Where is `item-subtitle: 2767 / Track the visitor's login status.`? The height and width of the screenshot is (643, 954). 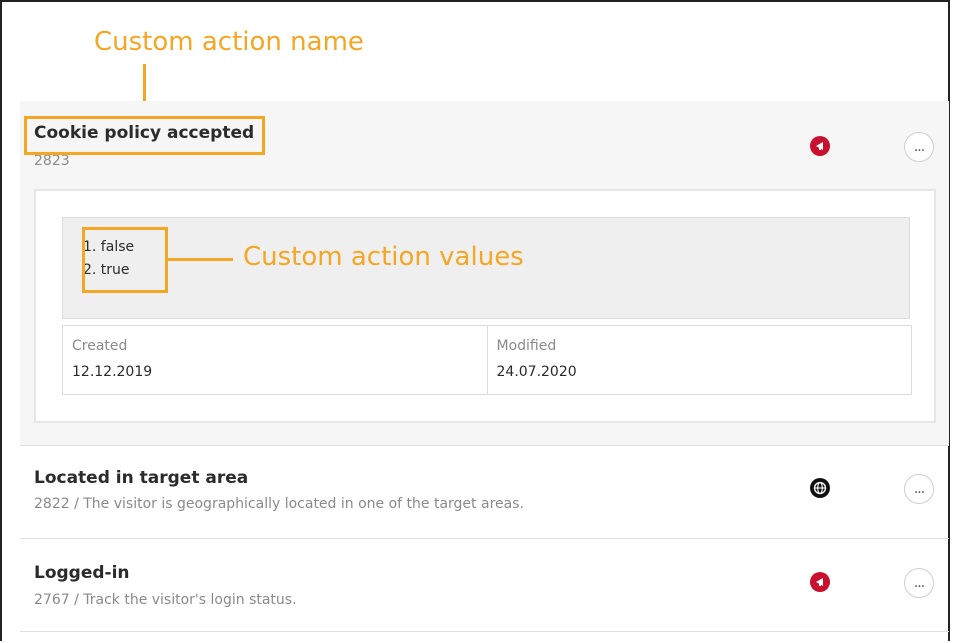
item-subtitle: 2767 / Track the visitor's login status. is located at coordinates (165, 600).